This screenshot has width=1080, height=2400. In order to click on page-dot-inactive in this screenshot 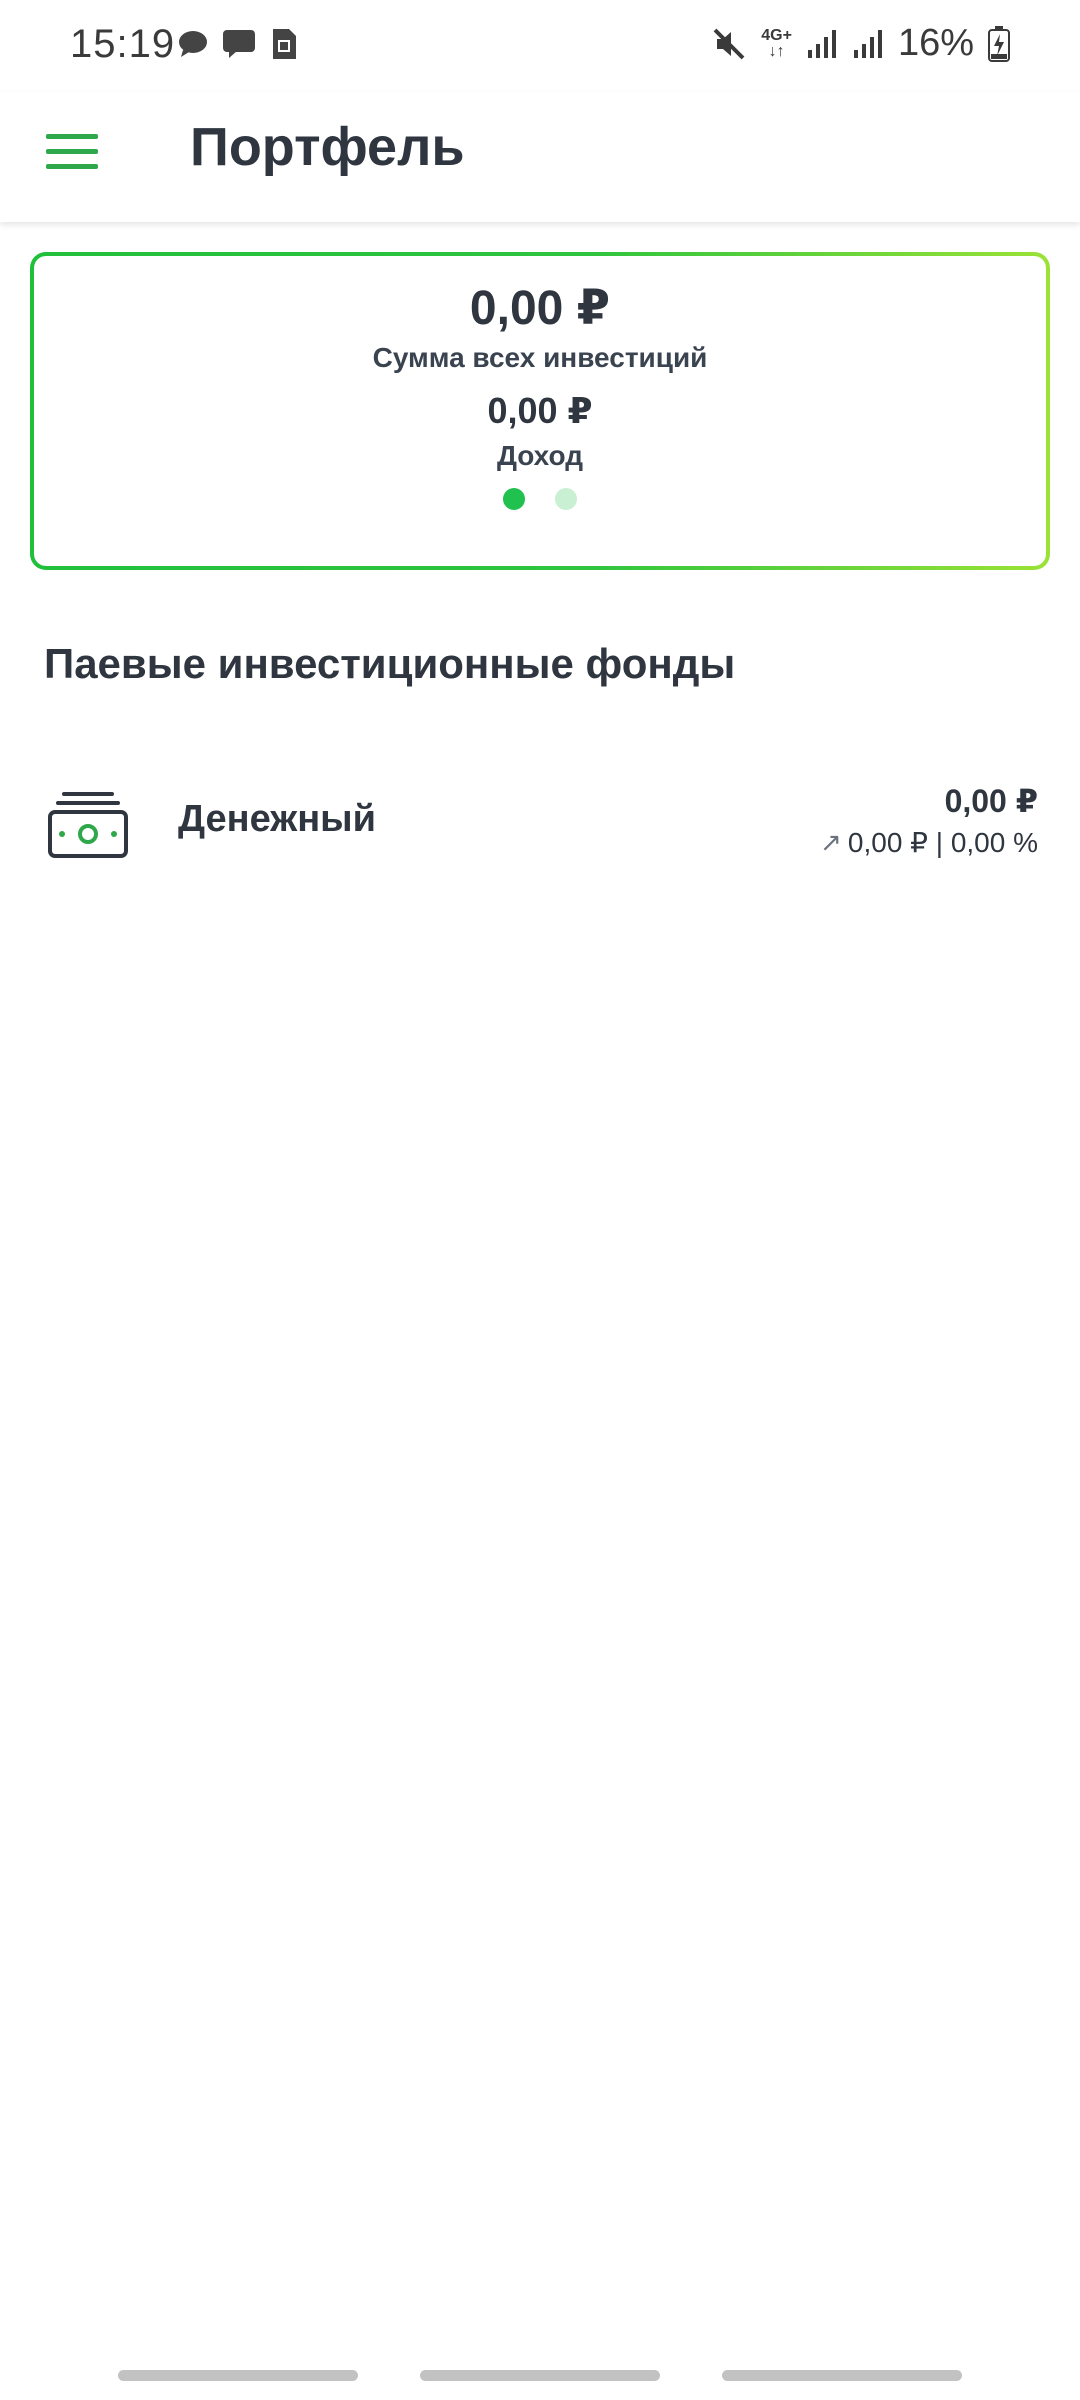, I will do `click(566, 499)`.